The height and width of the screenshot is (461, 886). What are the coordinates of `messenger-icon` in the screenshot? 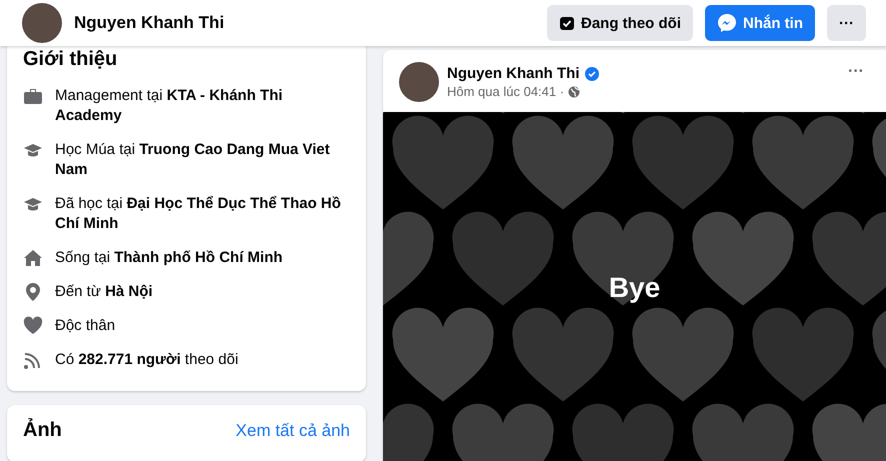 It's located at (727, 23).